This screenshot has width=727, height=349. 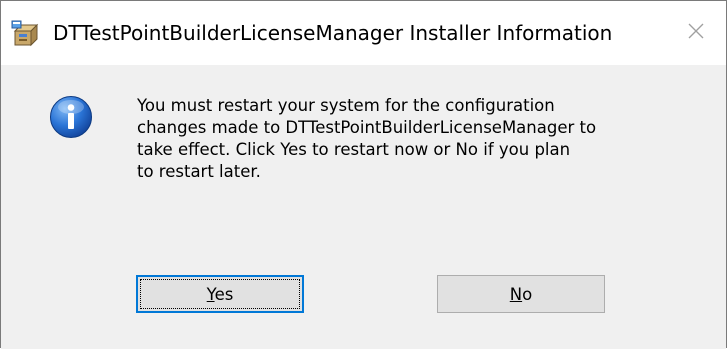 I want to click on no-label-rest: o, so click(x=527, y=294).